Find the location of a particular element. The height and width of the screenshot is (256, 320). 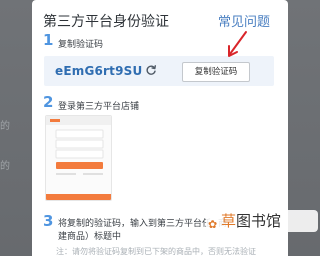

dialog-title: 第三方平台身份验证 is located at coordinates (106, 22).